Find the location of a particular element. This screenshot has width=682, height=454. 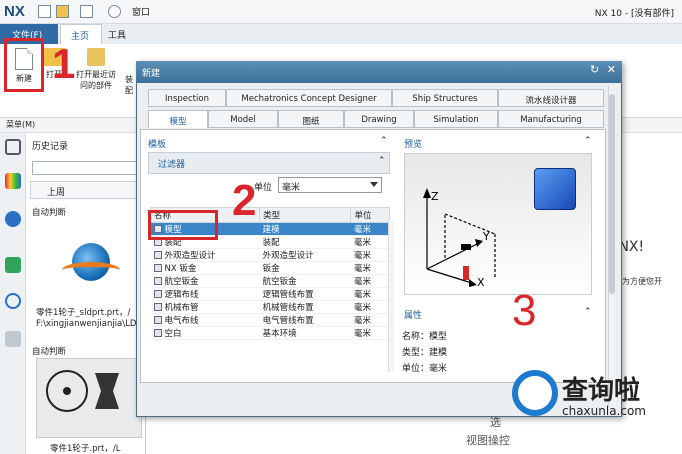

row-type: 装配 is located at coordinates (305, 242).